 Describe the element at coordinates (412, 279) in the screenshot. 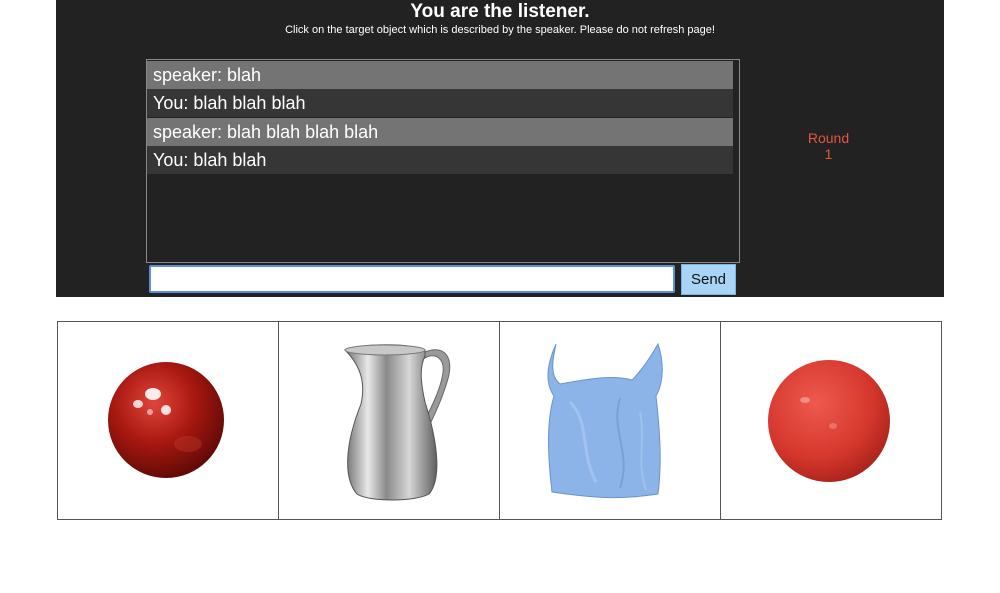

I see `chat-input` at that location.